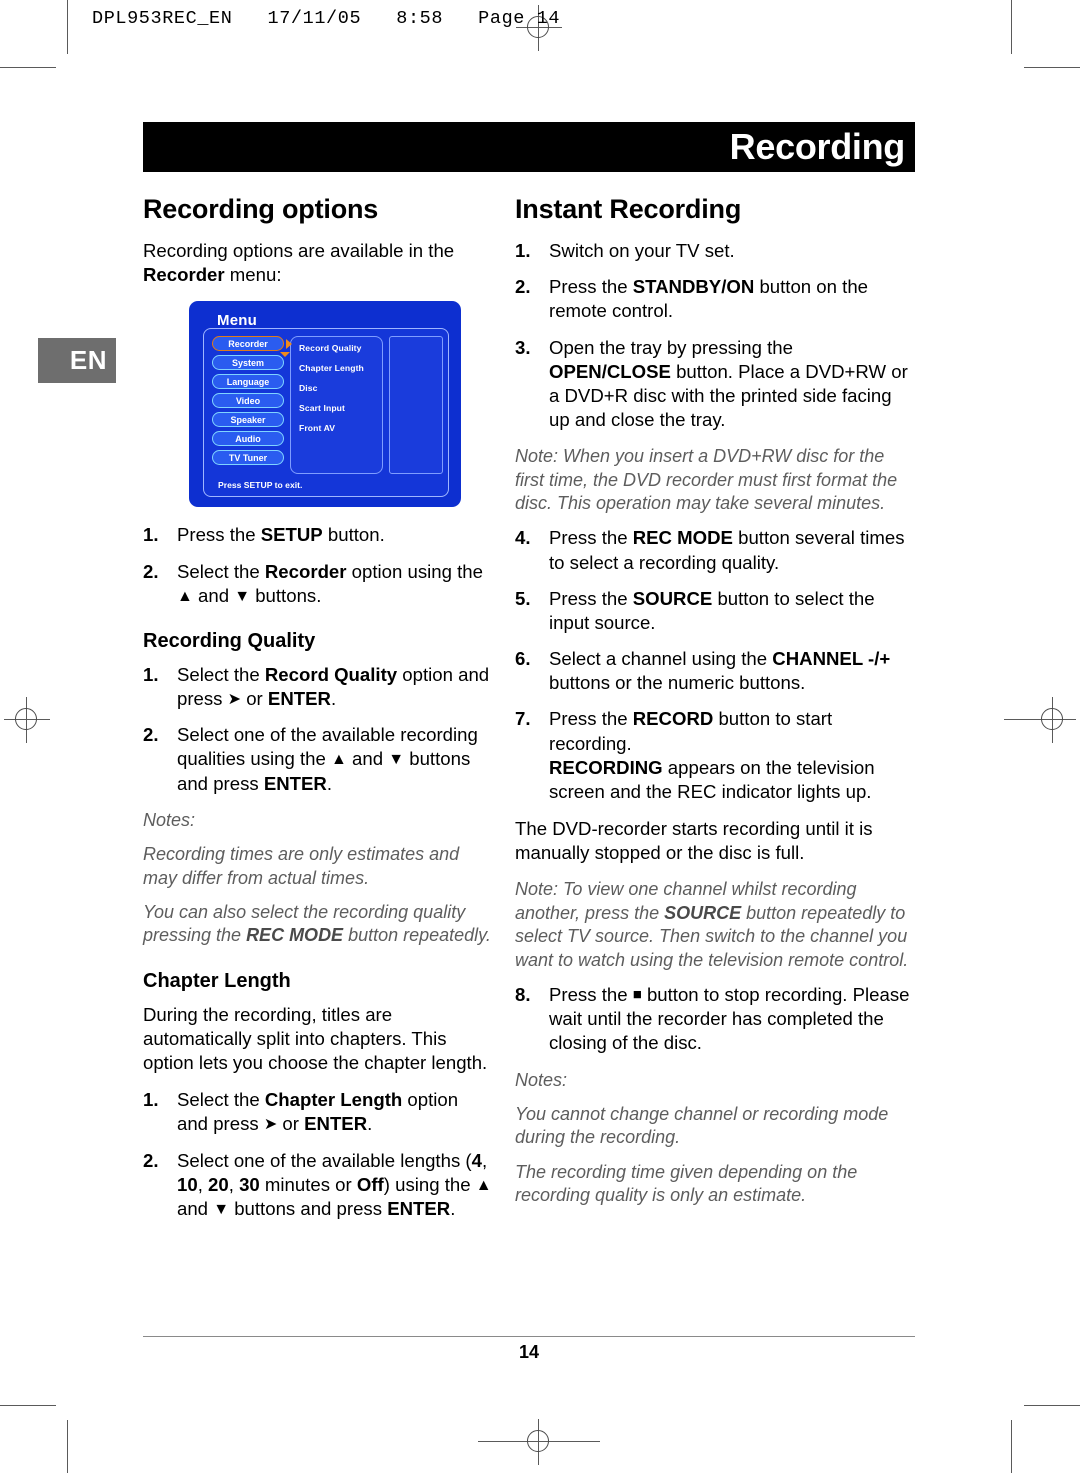 Image resolution: width=1080 pixels, height=1473 pixels. What do you see at coordinates (68, 1446) in the screenshot?
I see `trim-mark-bottom-left-vertical` at bounding box center [68, 1446].